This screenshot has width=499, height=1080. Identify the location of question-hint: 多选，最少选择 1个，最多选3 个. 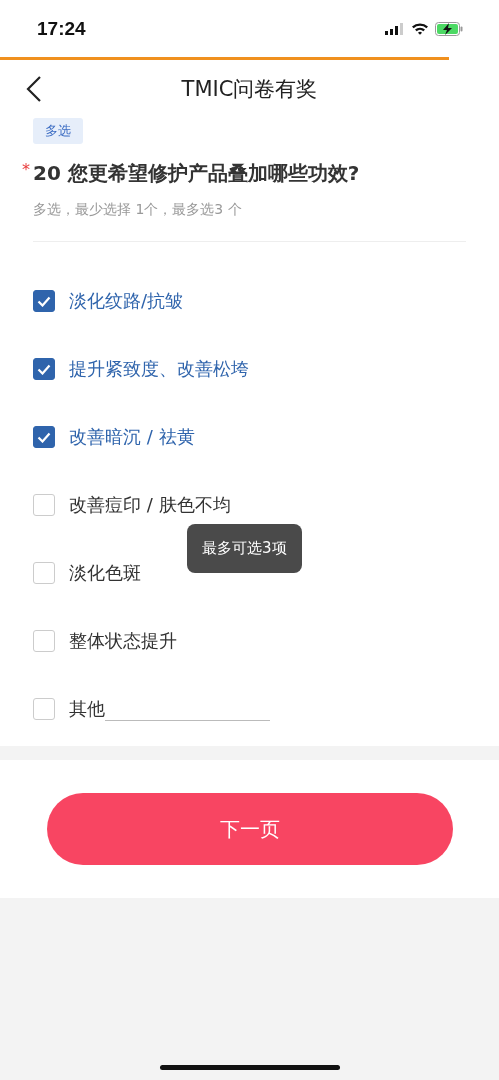
(138, 210).